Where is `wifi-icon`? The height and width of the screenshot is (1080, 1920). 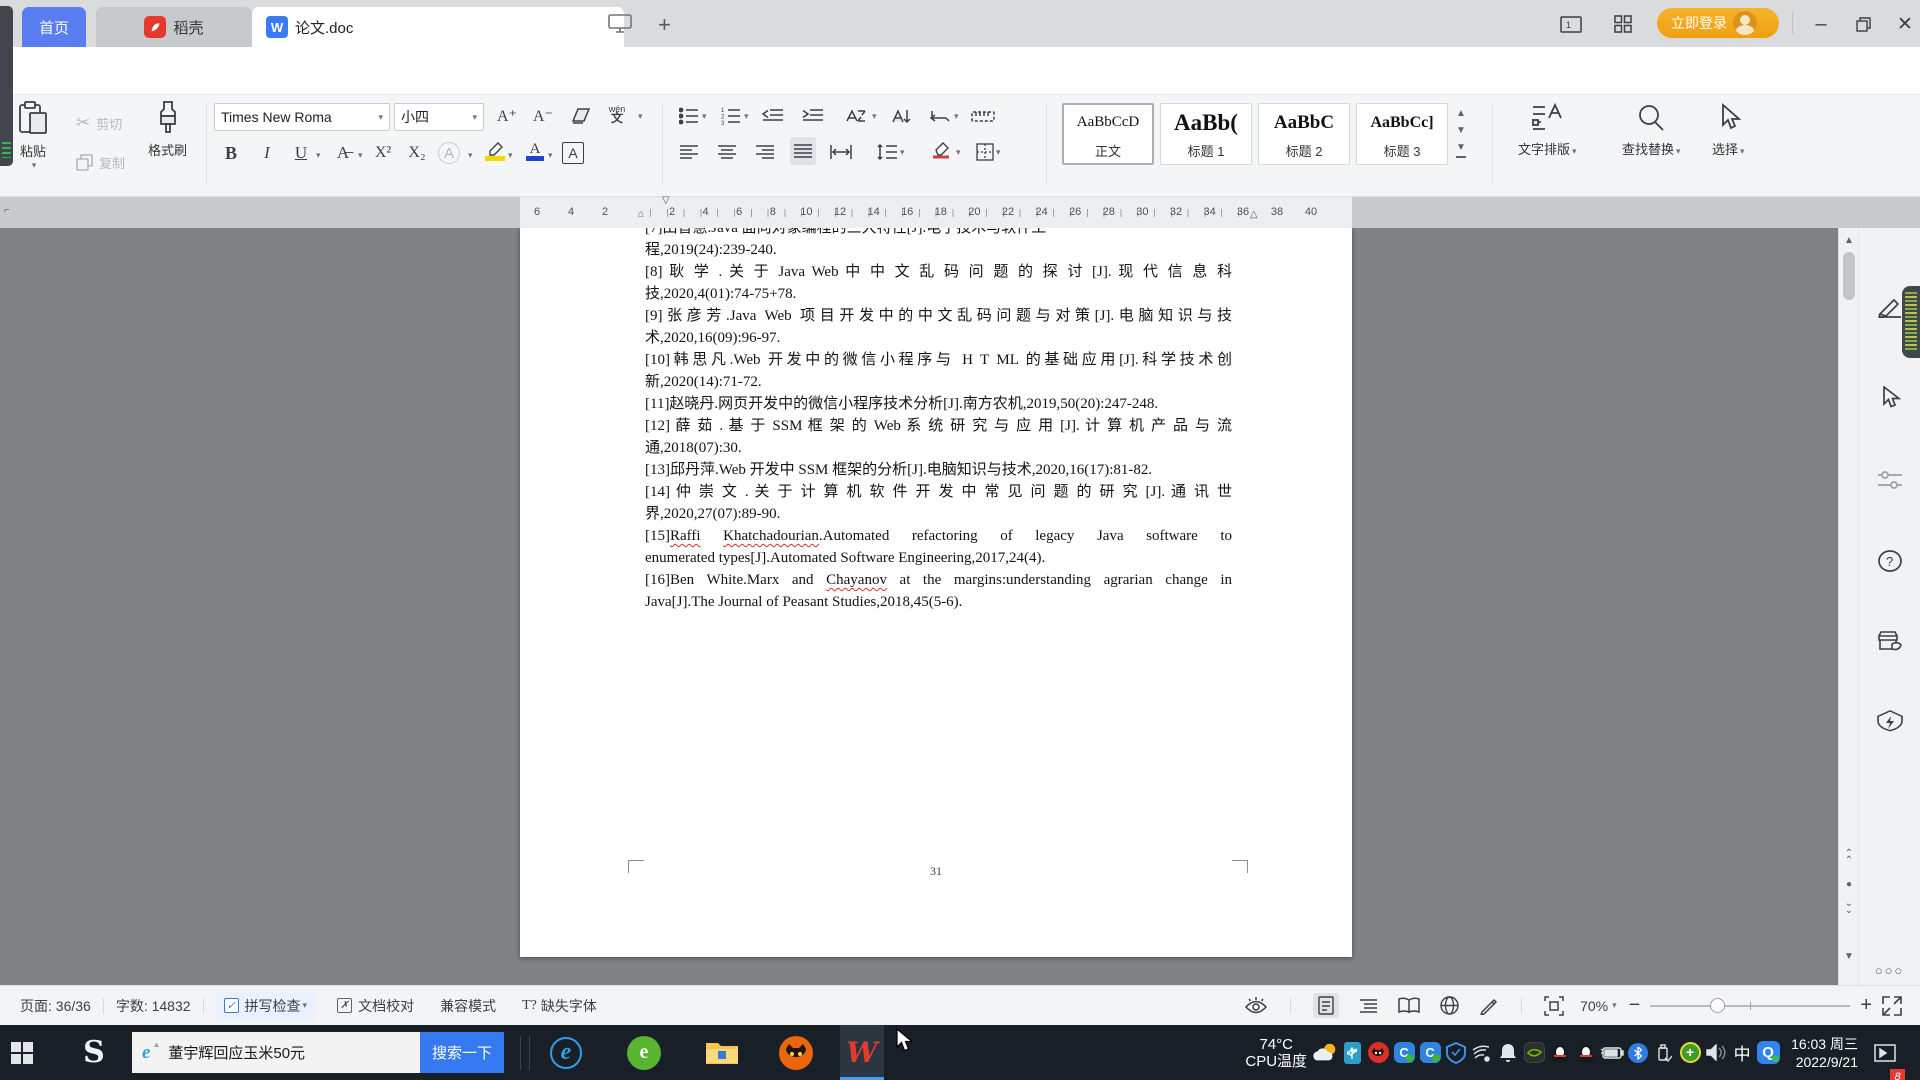 wifi-icon is located at coordinates (1482, 1052).